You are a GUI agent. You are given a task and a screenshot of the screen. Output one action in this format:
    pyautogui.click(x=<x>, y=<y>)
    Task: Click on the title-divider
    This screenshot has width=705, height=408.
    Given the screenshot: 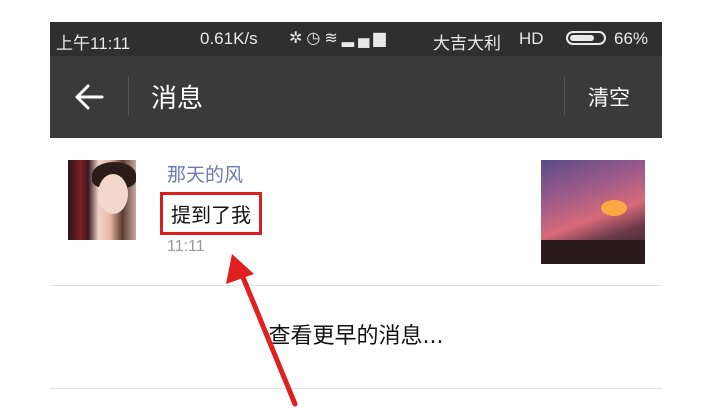 What is the action you would take?
    pyautogui.click(x=128, y=96)
    